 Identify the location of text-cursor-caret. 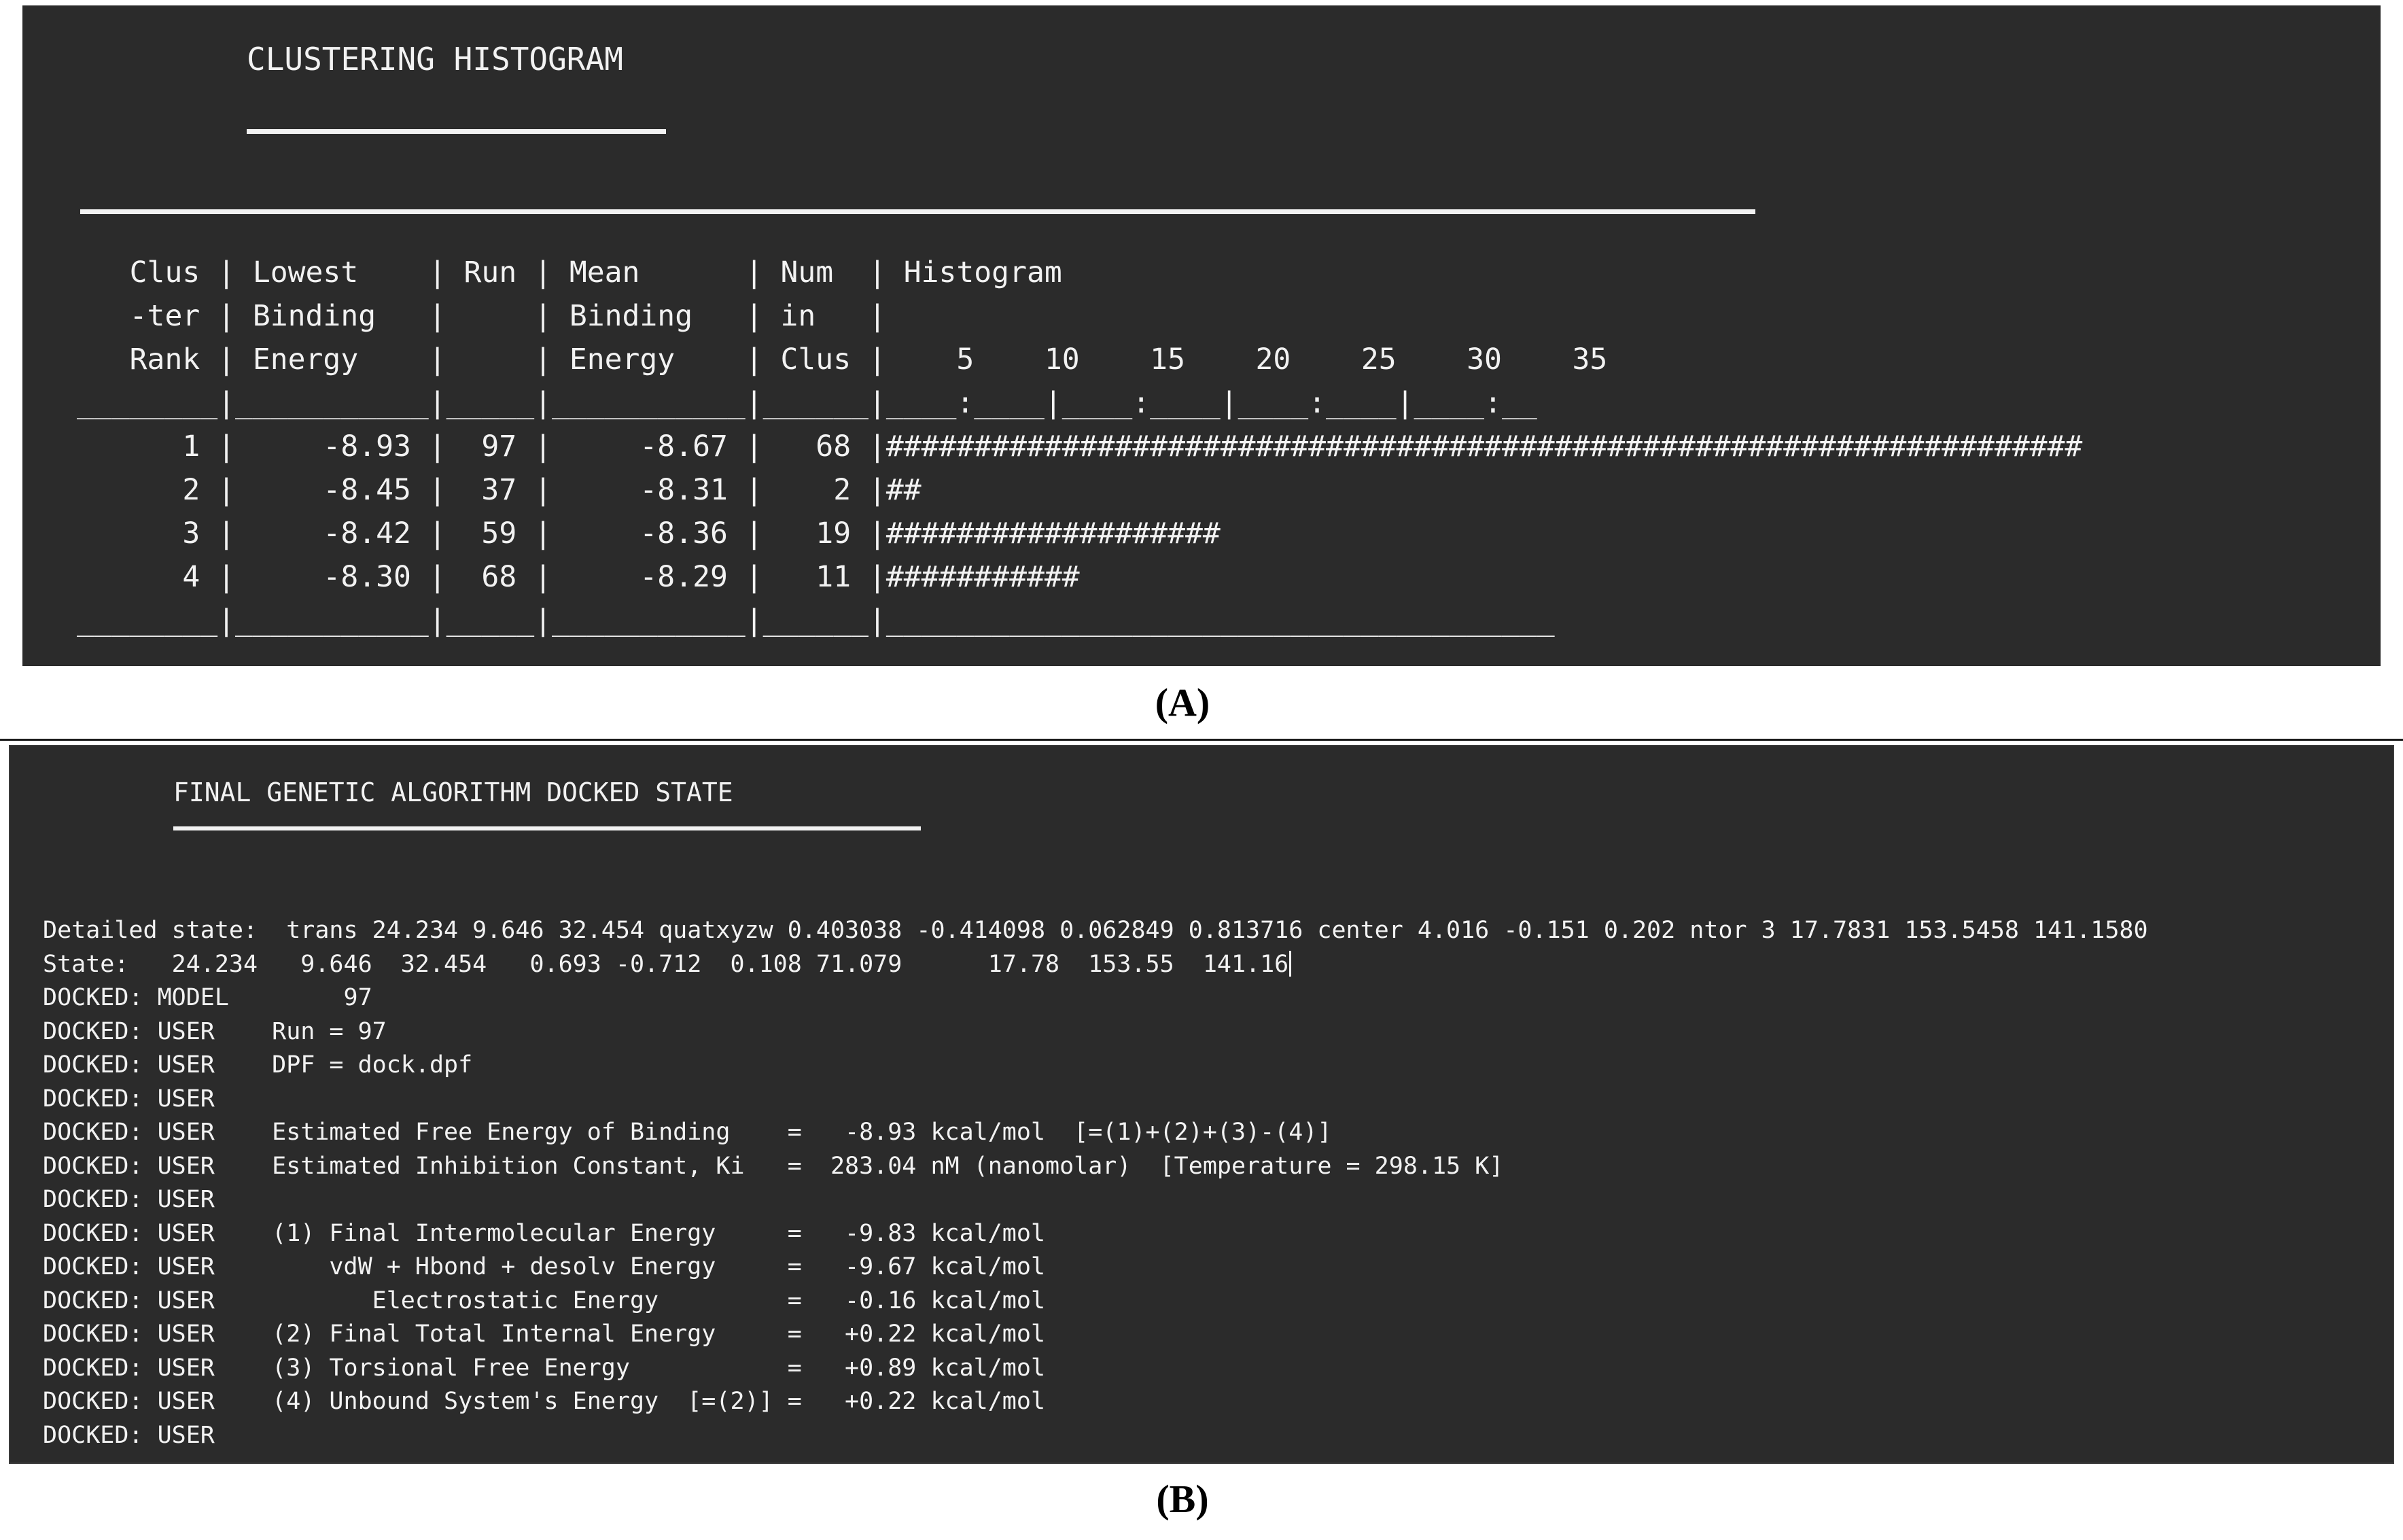
(1290, 964).